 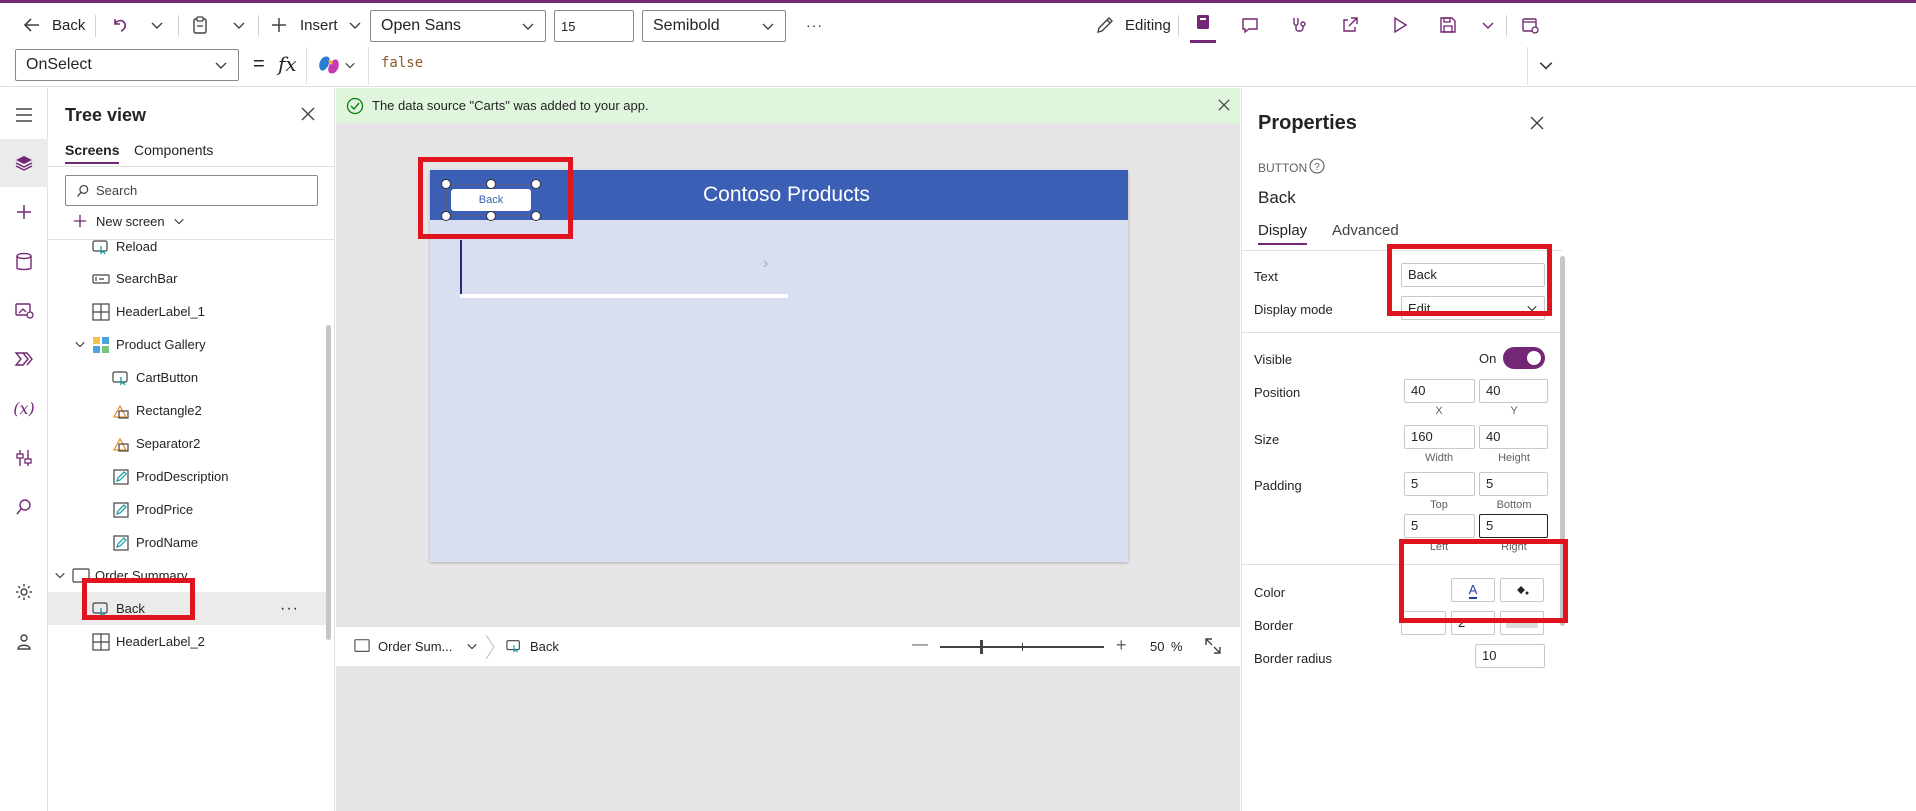 I want to click on search-input: Search, so click(x=191, y=190).